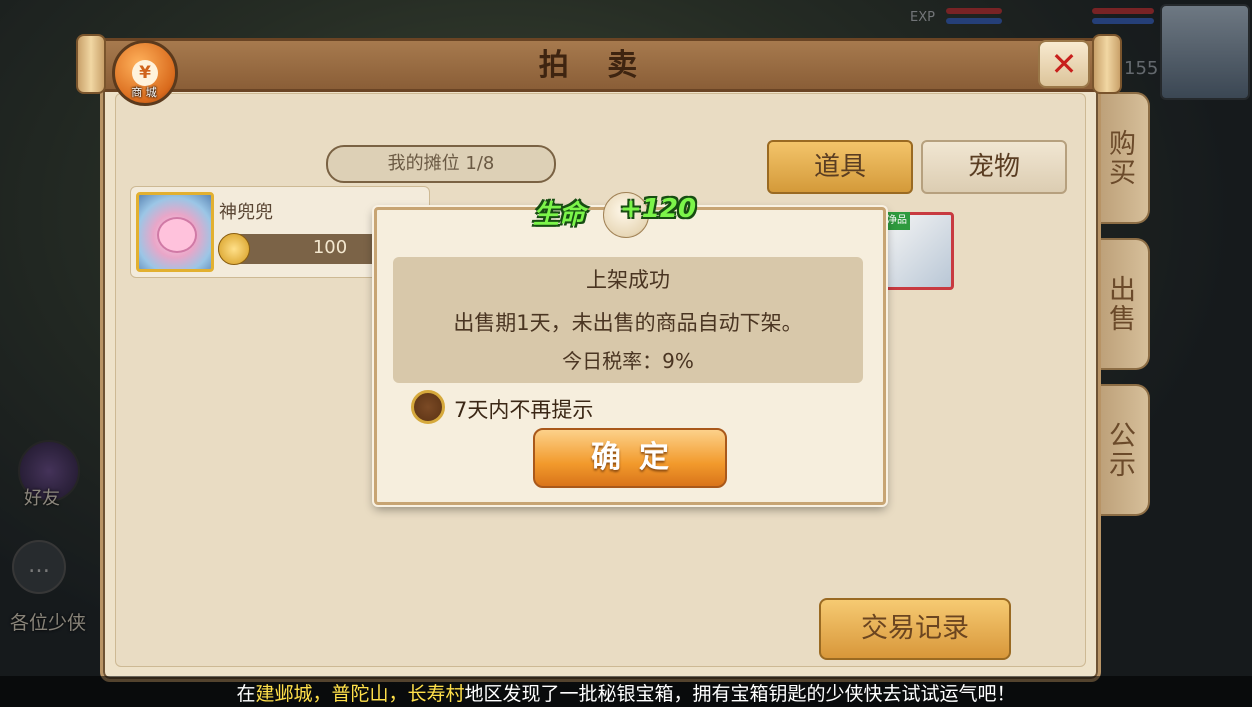 The image size is (1252, 707). I want to click on dont-remind-label: 7天内不再提示, so click(523, 409).